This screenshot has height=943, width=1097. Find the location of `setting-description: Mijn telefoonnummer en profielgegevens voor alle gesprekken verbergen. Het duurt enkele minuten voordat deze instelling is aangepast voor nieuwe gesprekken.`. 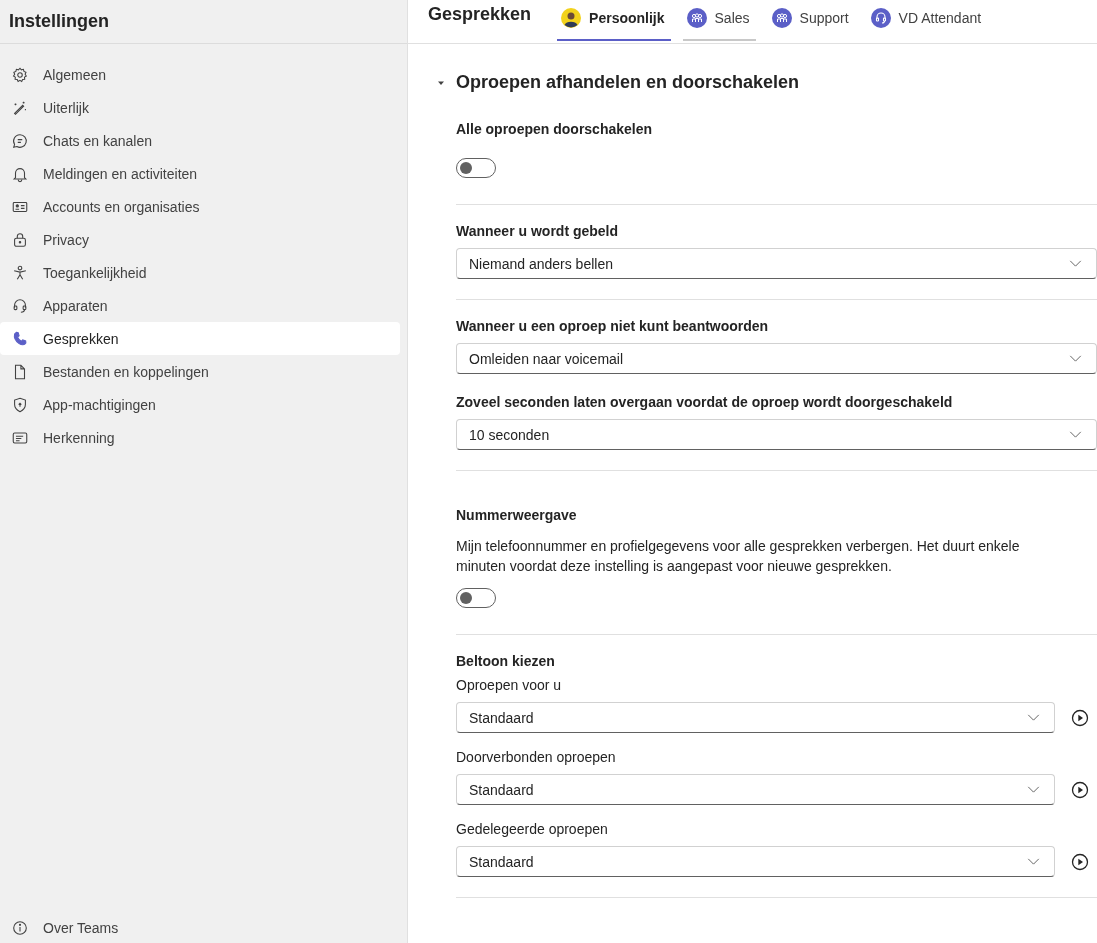

setting-description: Mijn telefoonnummer en profielgegevens voor alle gesprekken verbergen. Het duurt enkele minuten voordat deze instelling is aangepast voor nieuwe gesprekken. is located at coordinates (738, 556).